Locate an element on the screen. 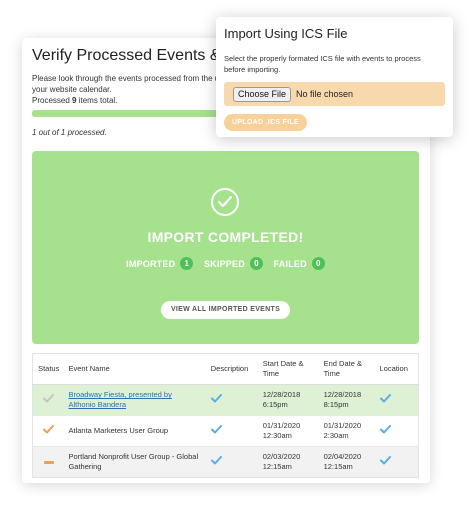  start-date: 12/28/2018 is located at coordinates (281, 395).